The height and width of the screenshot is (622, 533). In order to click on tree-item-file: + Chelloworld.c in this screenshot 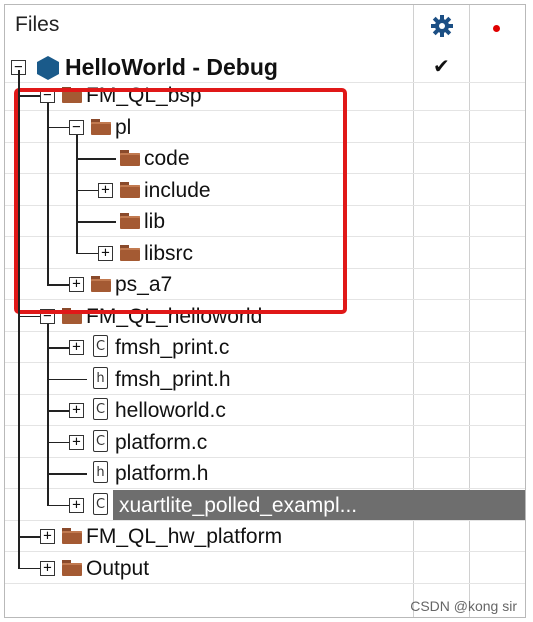, I will do `click(265, 410)`.